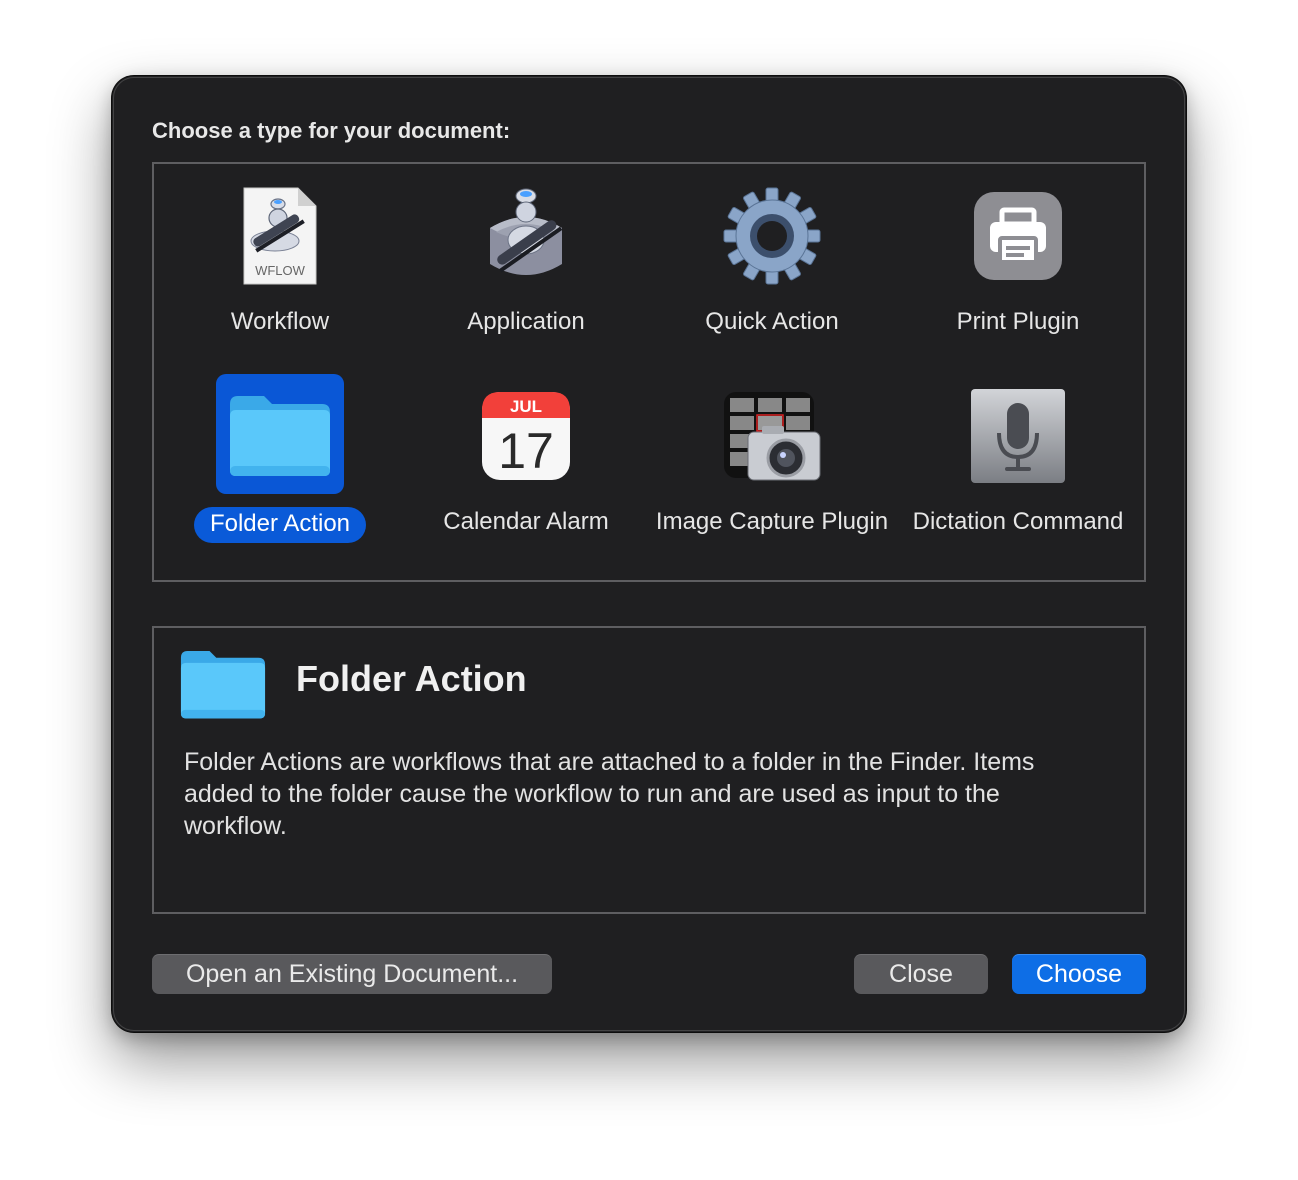  What do you see at coordinates (526, 406) in the screenshot?
I see `svg-text: JUL` at bounding box center [526, 406].